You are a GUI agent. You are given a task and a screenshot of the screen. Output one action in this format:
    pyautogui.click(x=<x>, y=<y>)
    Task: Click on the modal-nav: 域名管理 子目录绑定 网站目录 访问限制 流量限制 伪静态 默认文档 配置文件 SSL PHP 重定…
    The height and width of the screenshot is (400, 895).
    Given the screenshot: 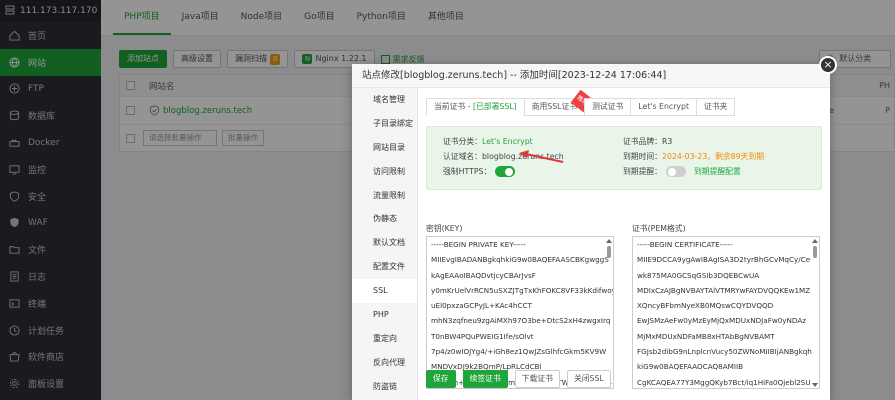 What is the action you would take?
    pyautogui.click(x=385, y=244)
    